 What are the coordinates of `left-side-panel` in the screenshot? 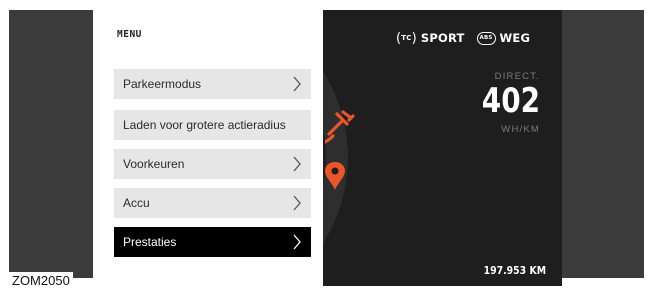 It's located at (51, 144).